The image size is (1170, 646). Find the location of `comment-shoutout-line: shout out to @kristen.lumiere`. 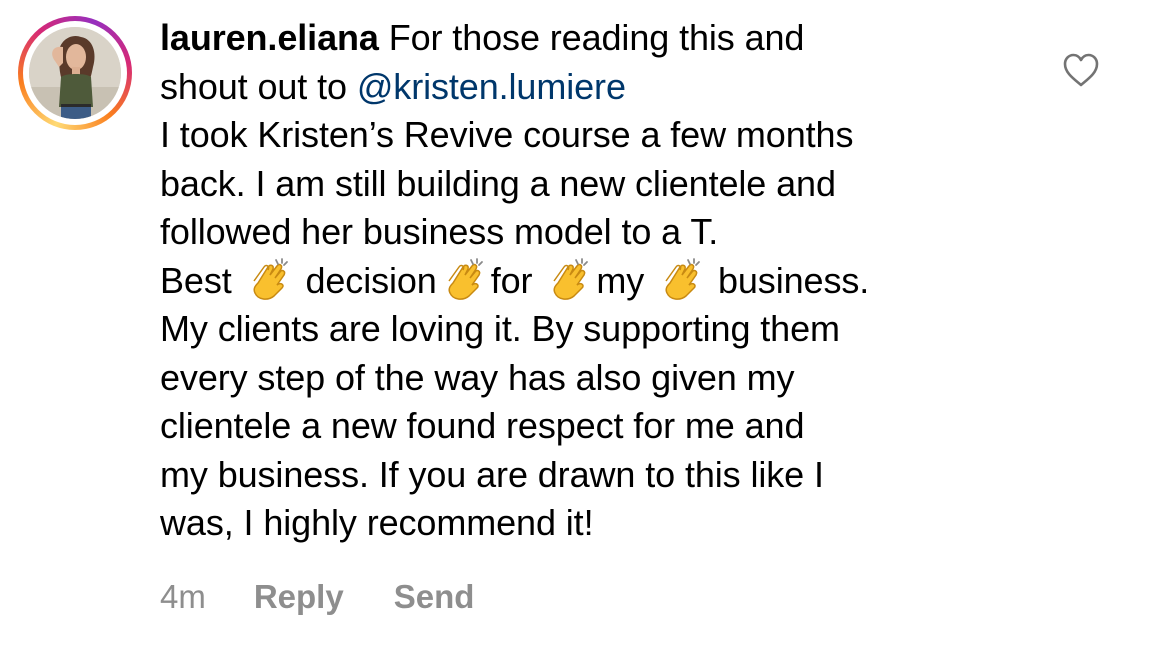

comment-shoutout-line: shout out to @kristen.lumiere is located at coordinates (600, 87).